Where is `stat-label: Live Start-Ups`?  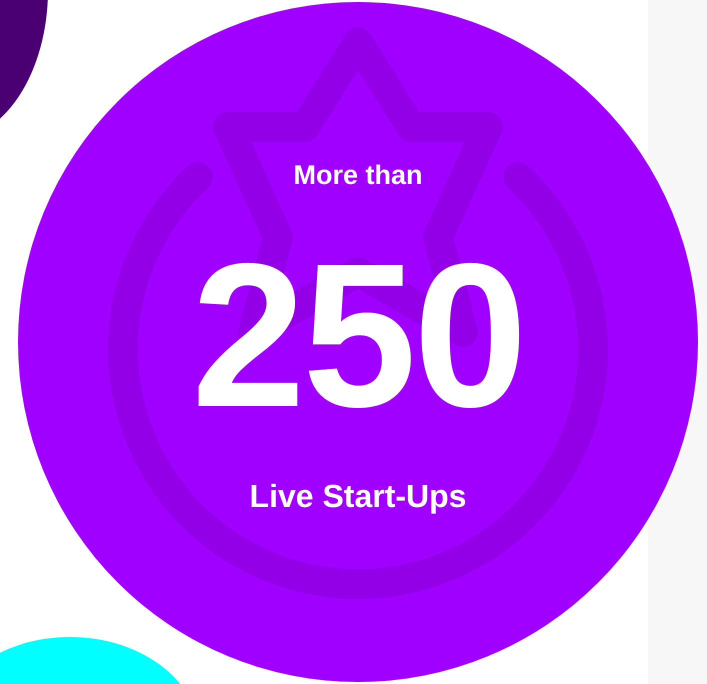
stat-label: Live Start-Ups is located at coordinates (358, 496).